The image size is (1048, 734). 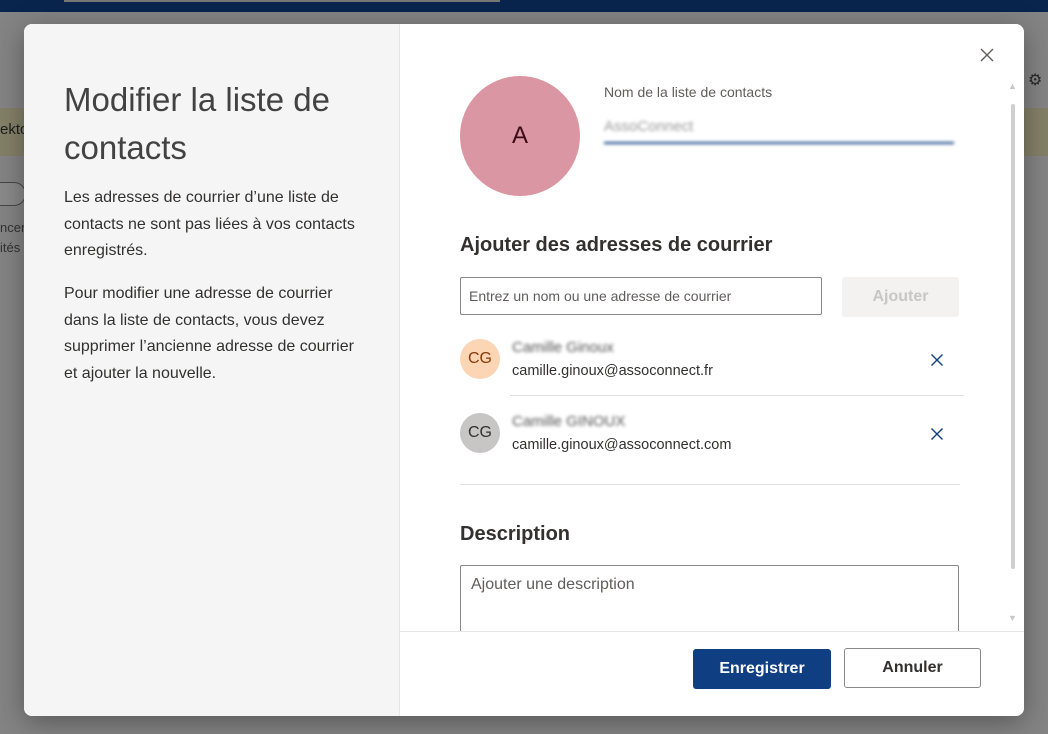 I want to click on contact-email: camille.ginoux@assoconnect.com, so click(x=622, y=445).